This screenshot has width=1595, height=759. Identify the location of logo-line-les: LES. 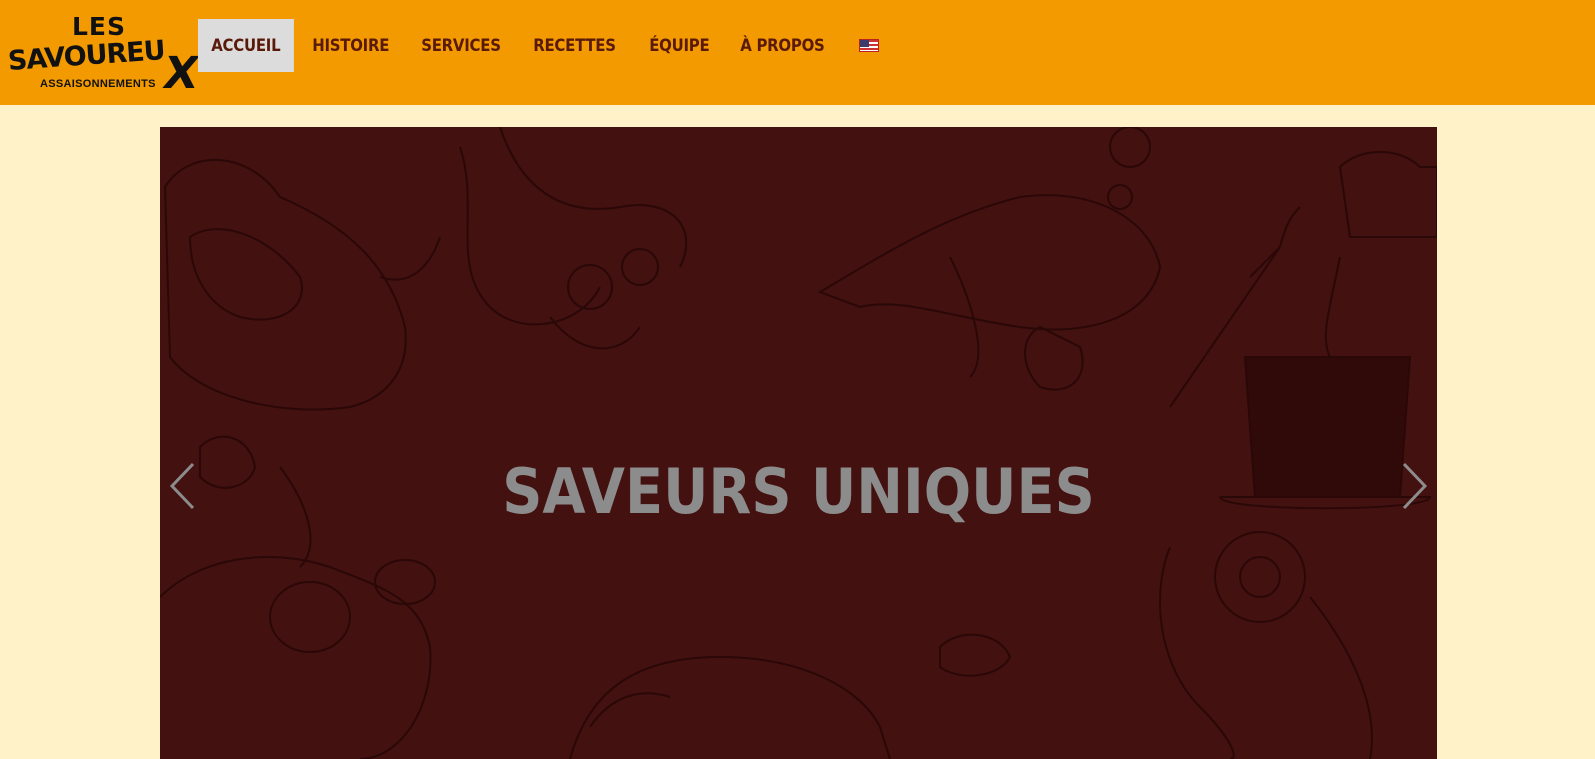
(99, 26).